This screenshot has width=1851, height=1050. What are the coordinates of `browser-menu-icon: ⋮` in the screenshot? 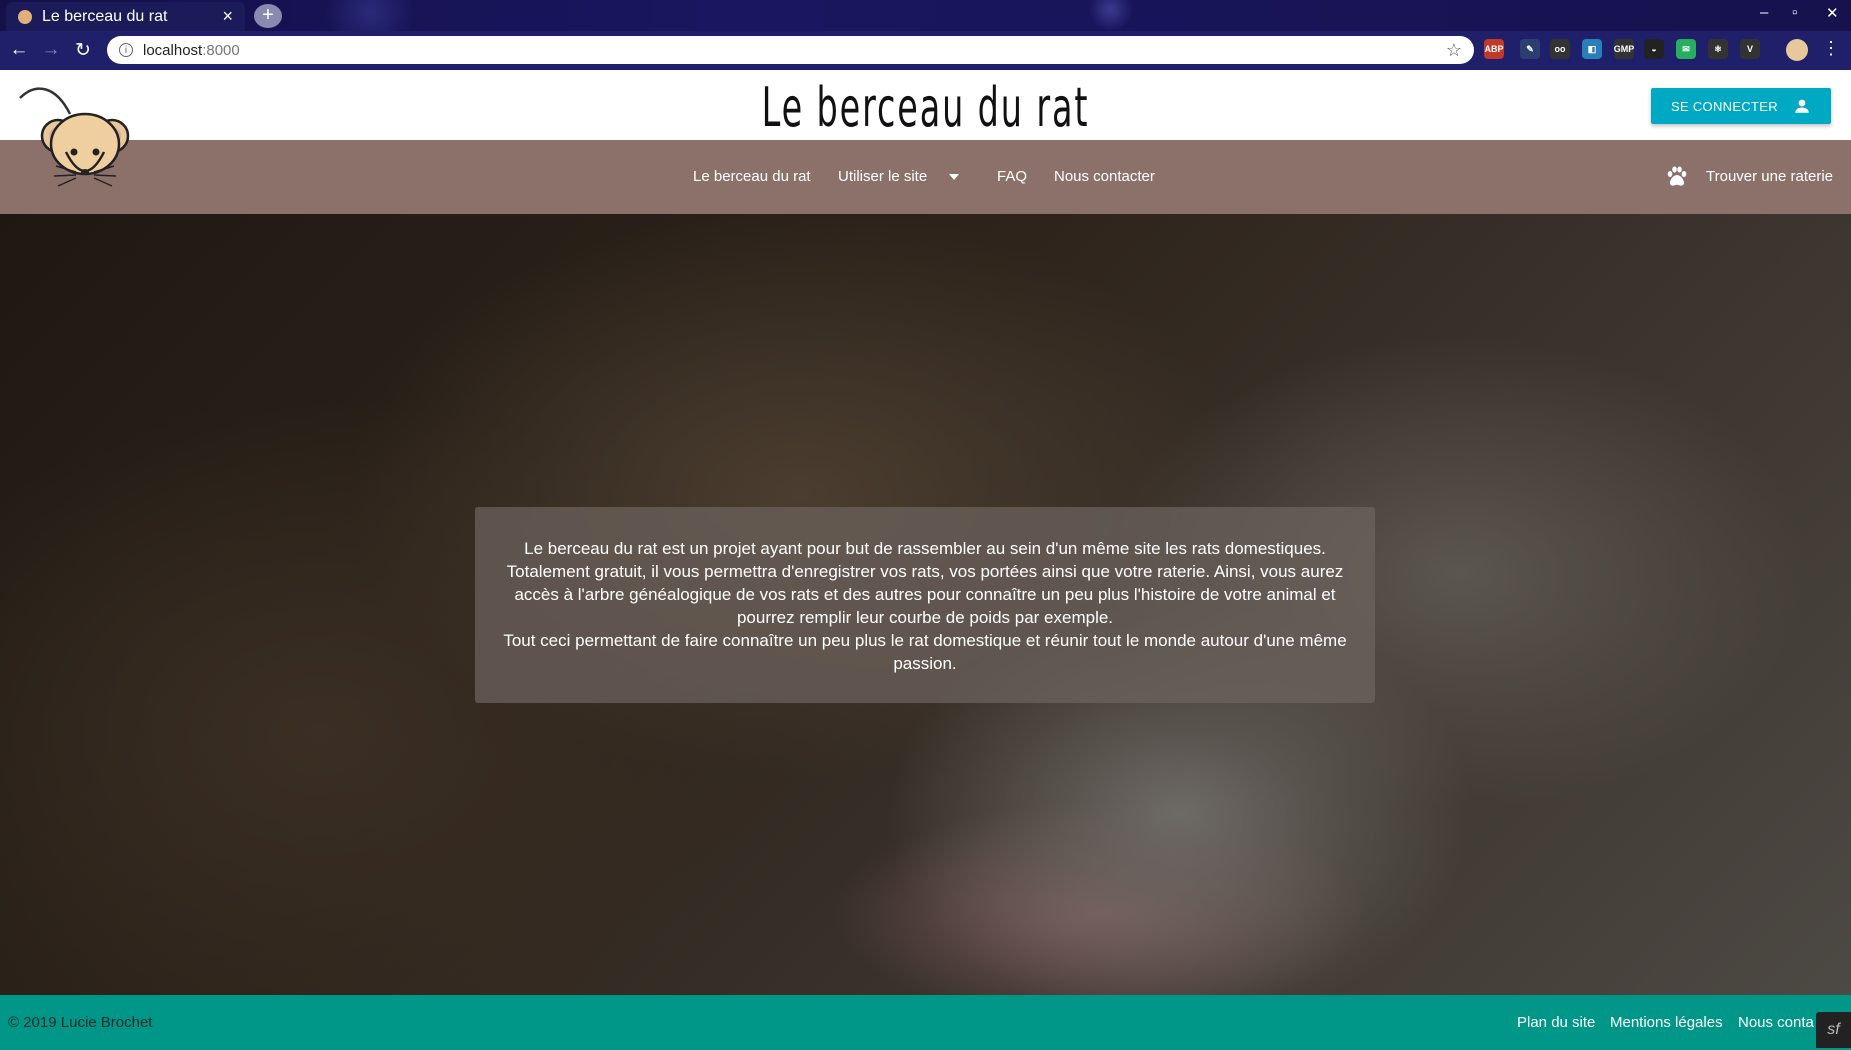 It's located at (1831, 48).